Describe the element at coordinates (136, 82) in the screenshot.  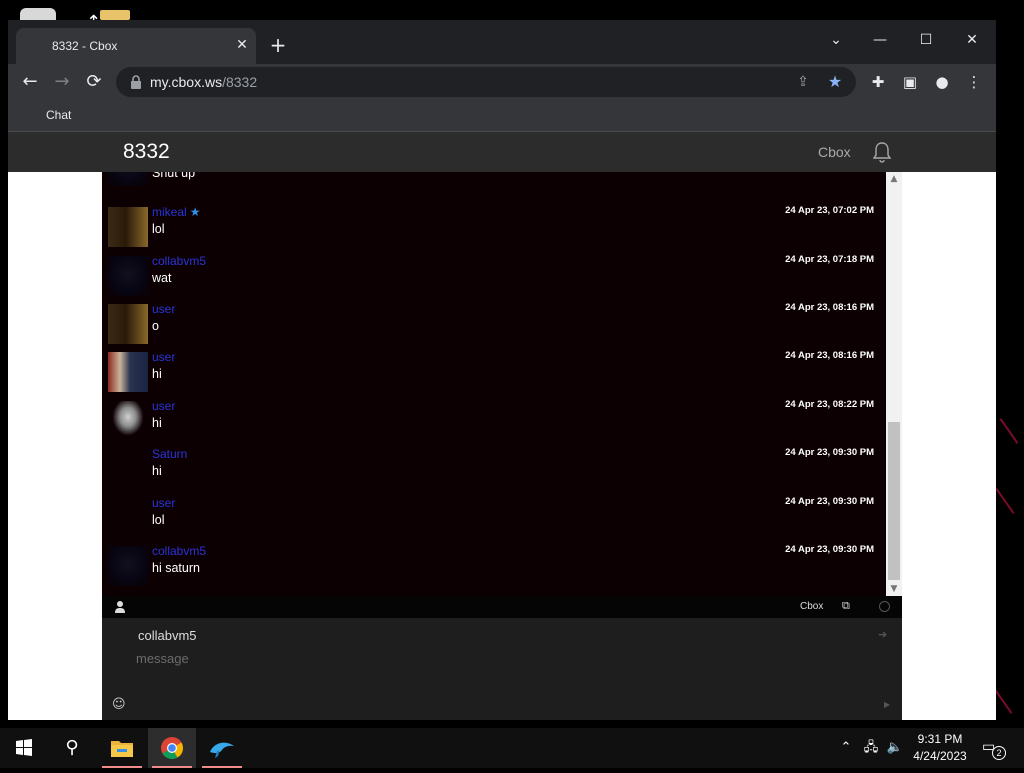
I see `lock-icon` at that location.